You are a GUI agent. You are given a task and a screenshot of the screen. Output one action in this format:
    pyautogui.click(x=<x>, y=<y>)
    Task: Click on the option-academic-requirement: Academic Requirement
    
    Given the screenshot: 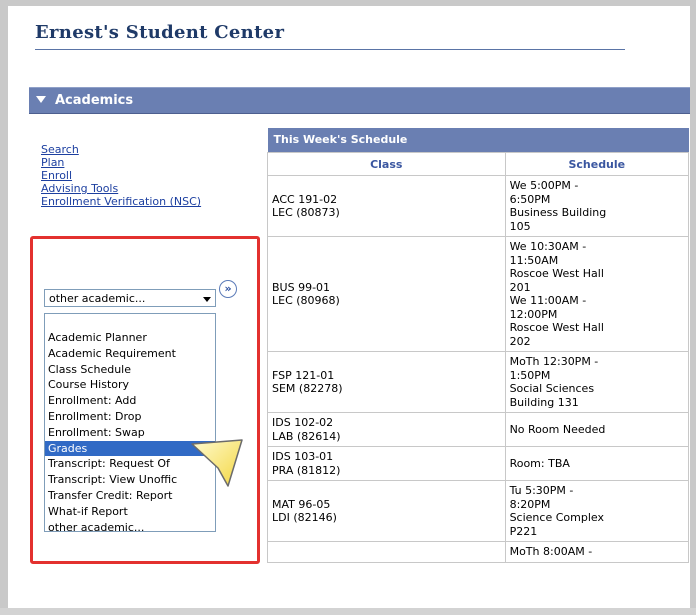 What is the action you would take?
    pyautogui.click(x=130, y=354)
    